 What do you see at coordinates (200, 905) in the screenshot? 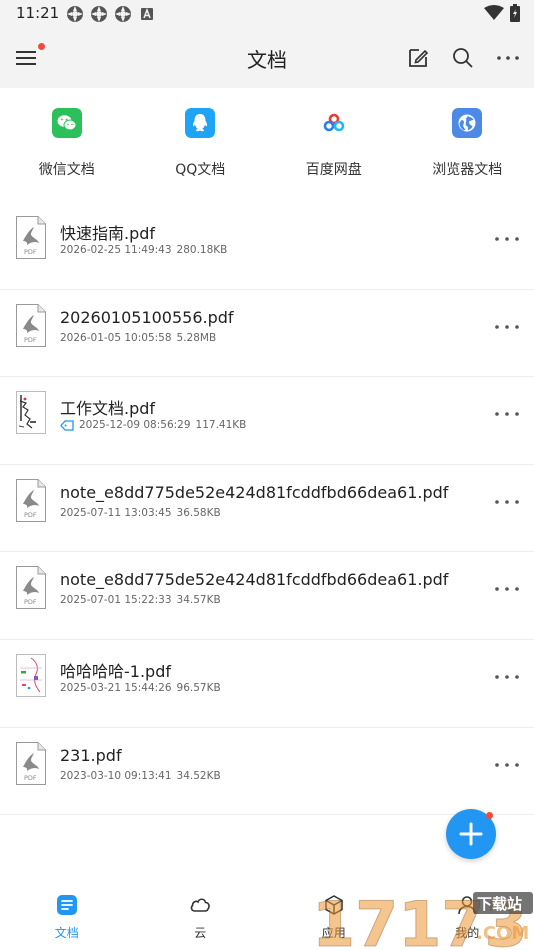
I see `cloud-icon` at bounding box center [200, 905].